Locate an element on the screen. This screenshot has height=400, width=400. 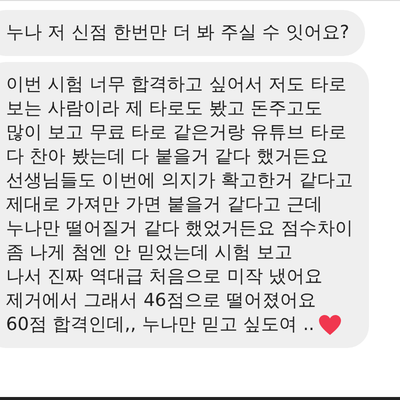
message-text: 좀 나게 첨엔 안 믿었는데 시험 보고 is located at coordinates (149, 253).